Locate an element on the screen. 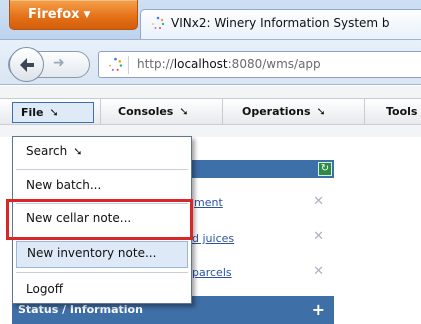  url-text: http://localhost:8080/wms/app is located at coordinates (229, 64).